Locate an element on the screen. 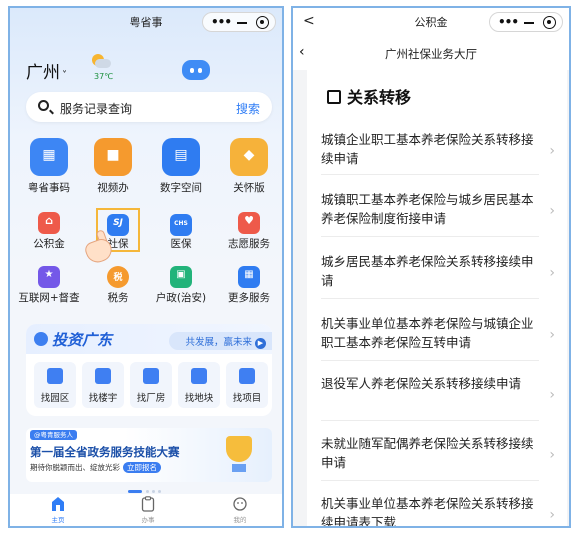 The width and height of the screenshot is (584, 539). list-item: 机关事业单位基本养老保险与城镇企业职工基本养老保险互转申请 › is located at coordinates (438, 333).